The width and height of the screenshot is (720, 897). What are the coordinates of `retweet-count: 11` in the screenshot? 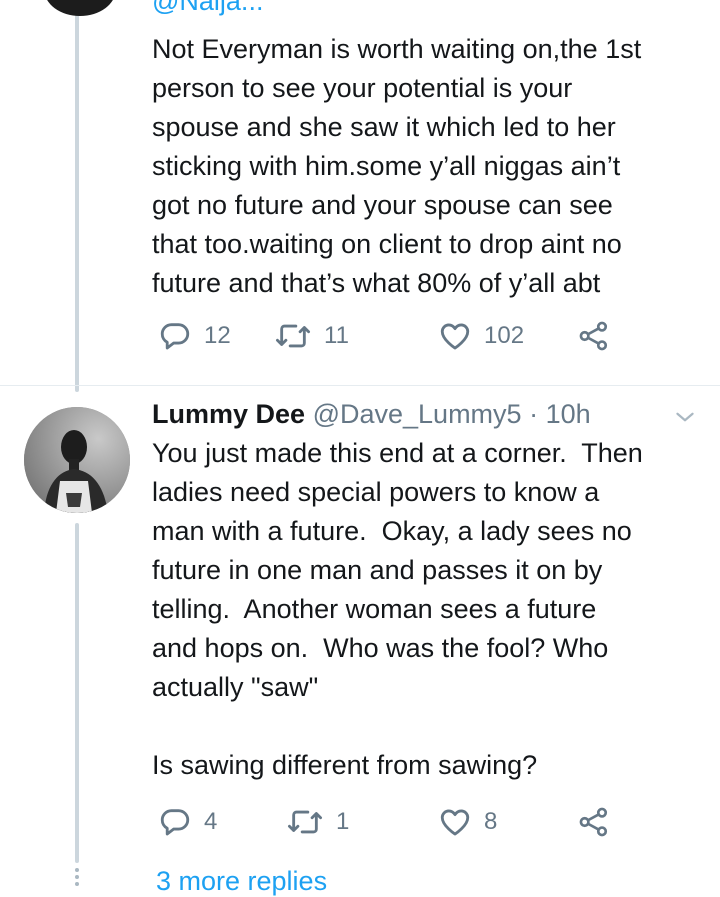 It's located at (336, 335).